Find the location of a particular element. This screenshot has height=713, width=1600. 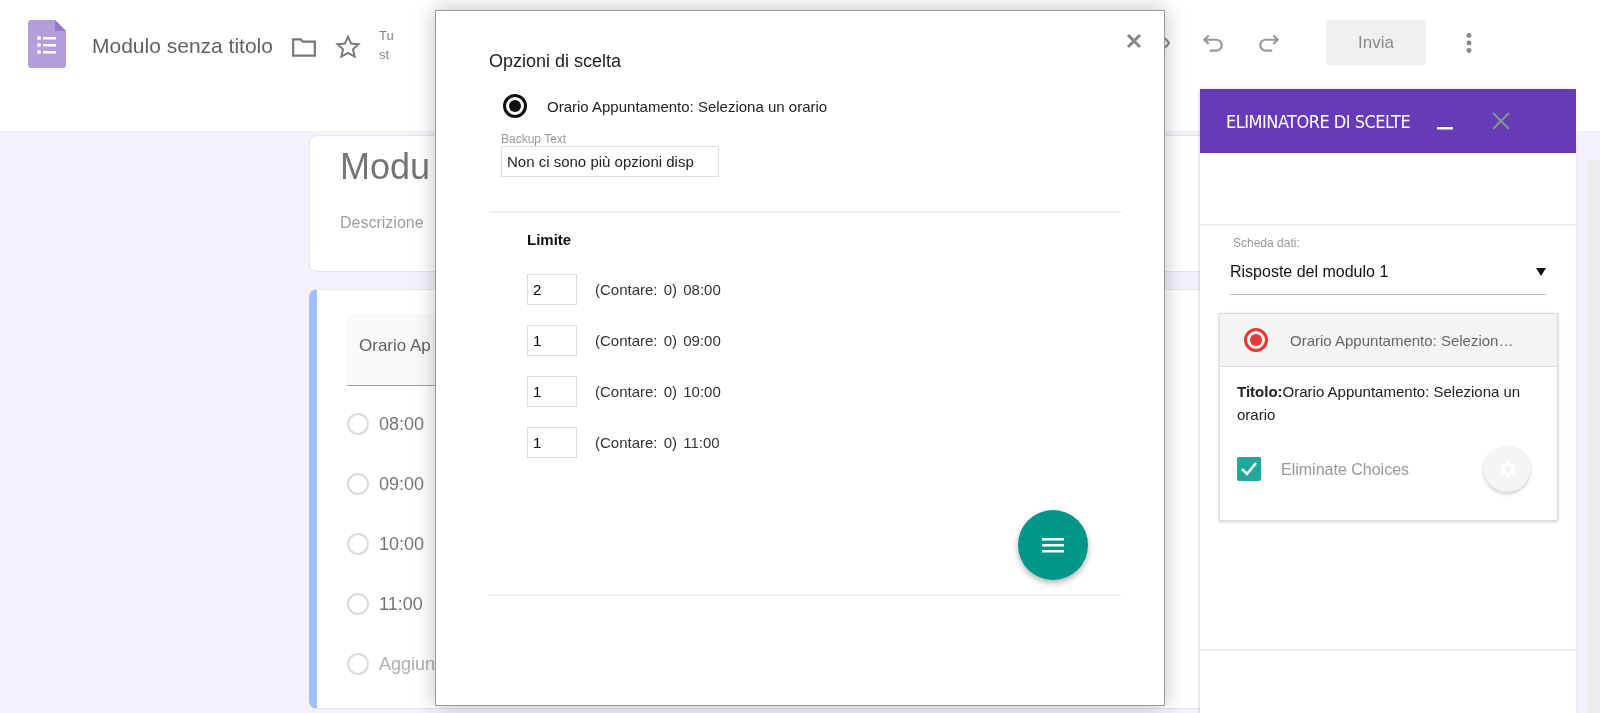

limit-heading: Limite is located at coordinates (550, 239).